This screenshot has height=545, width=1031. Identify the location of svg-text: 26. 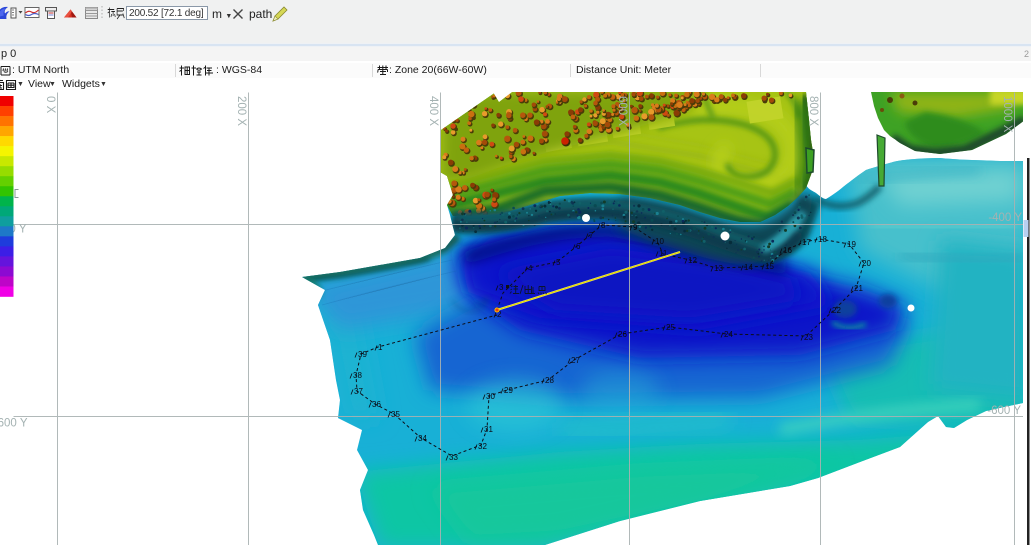
(622, 334).